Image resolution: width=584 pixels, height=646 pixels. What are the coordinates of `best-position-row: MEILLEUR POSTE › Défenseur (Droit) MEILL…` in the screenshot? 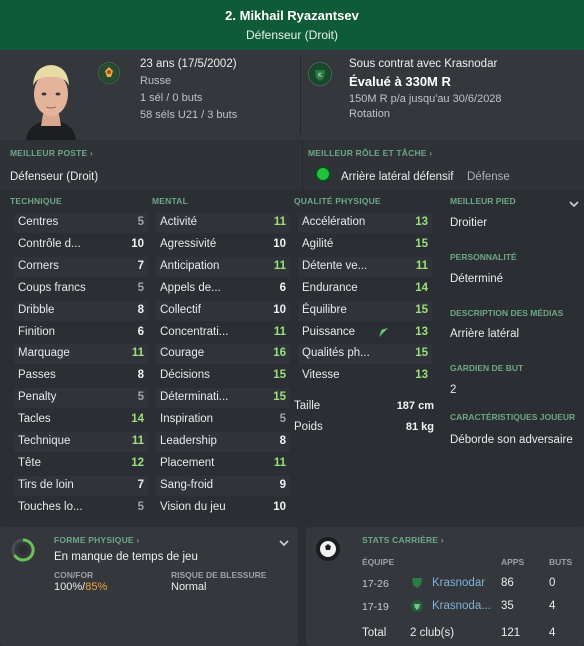 It's located at (292, 165).